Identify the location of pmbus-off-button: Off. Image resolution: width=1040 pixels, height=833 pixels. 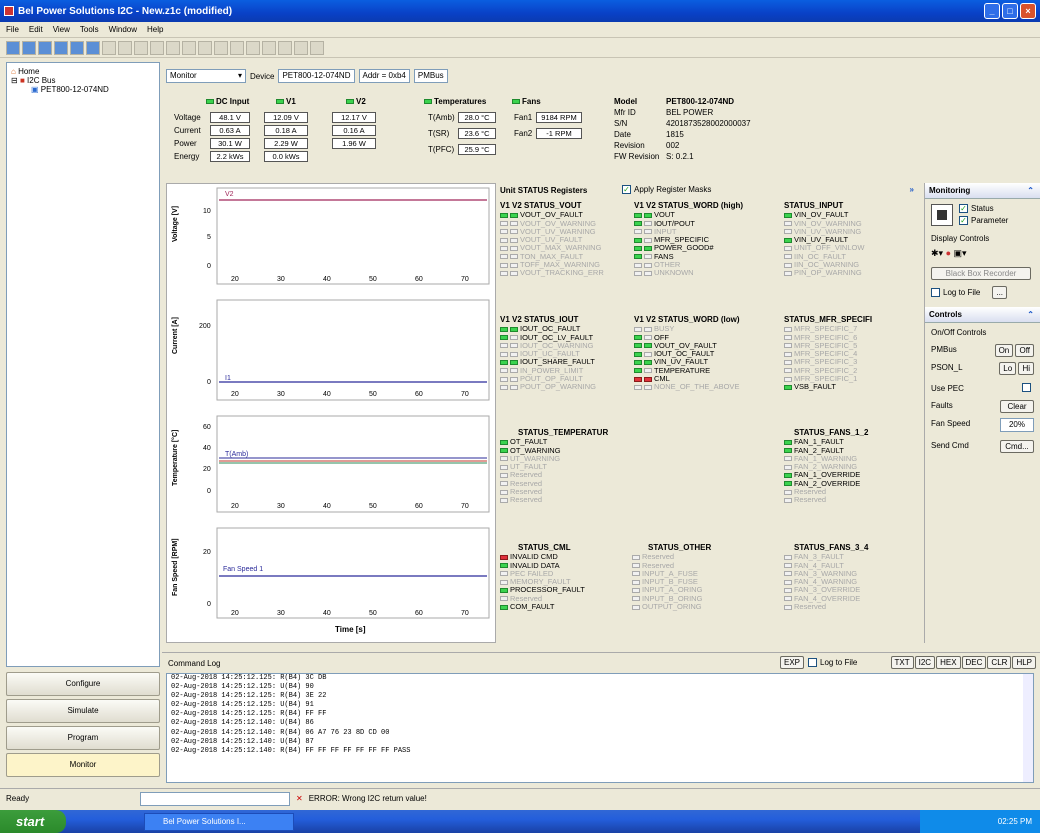
(1024, 350).